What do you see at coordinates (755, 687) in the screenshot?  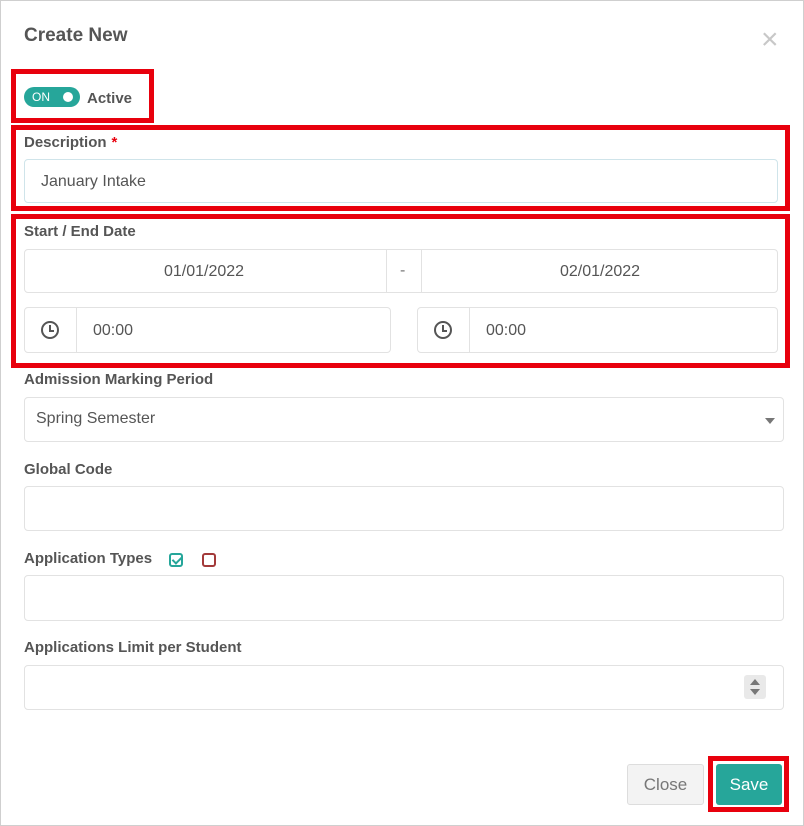 I see `number-stepper` at bounding box center [755, 687].